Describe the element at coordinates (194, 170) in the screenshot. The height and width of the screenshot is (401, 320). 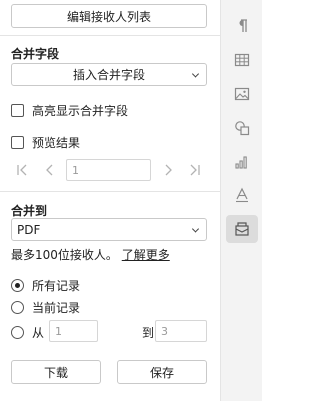
I see `last-record-icon` at that location.